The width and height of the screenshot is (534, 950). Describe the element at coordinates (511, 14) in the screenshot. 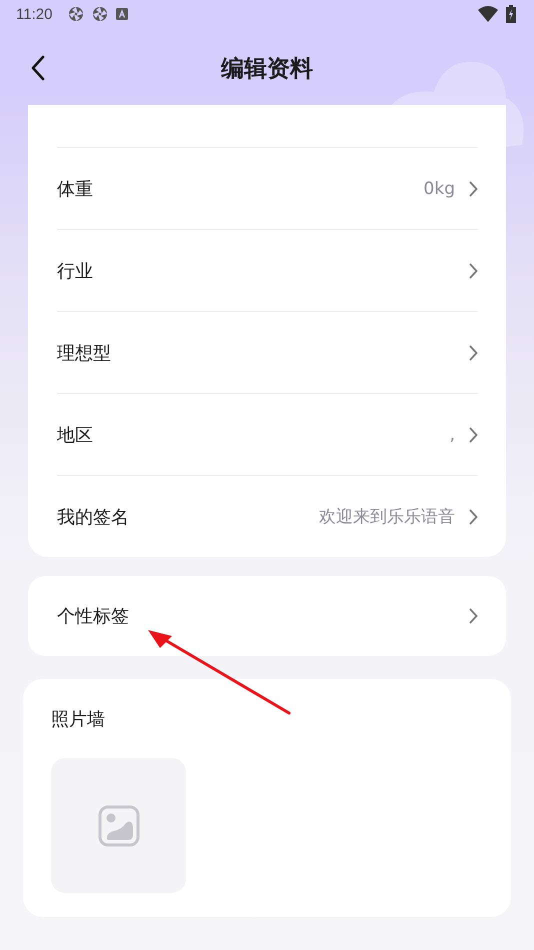

I see `battery-icon` at that location.